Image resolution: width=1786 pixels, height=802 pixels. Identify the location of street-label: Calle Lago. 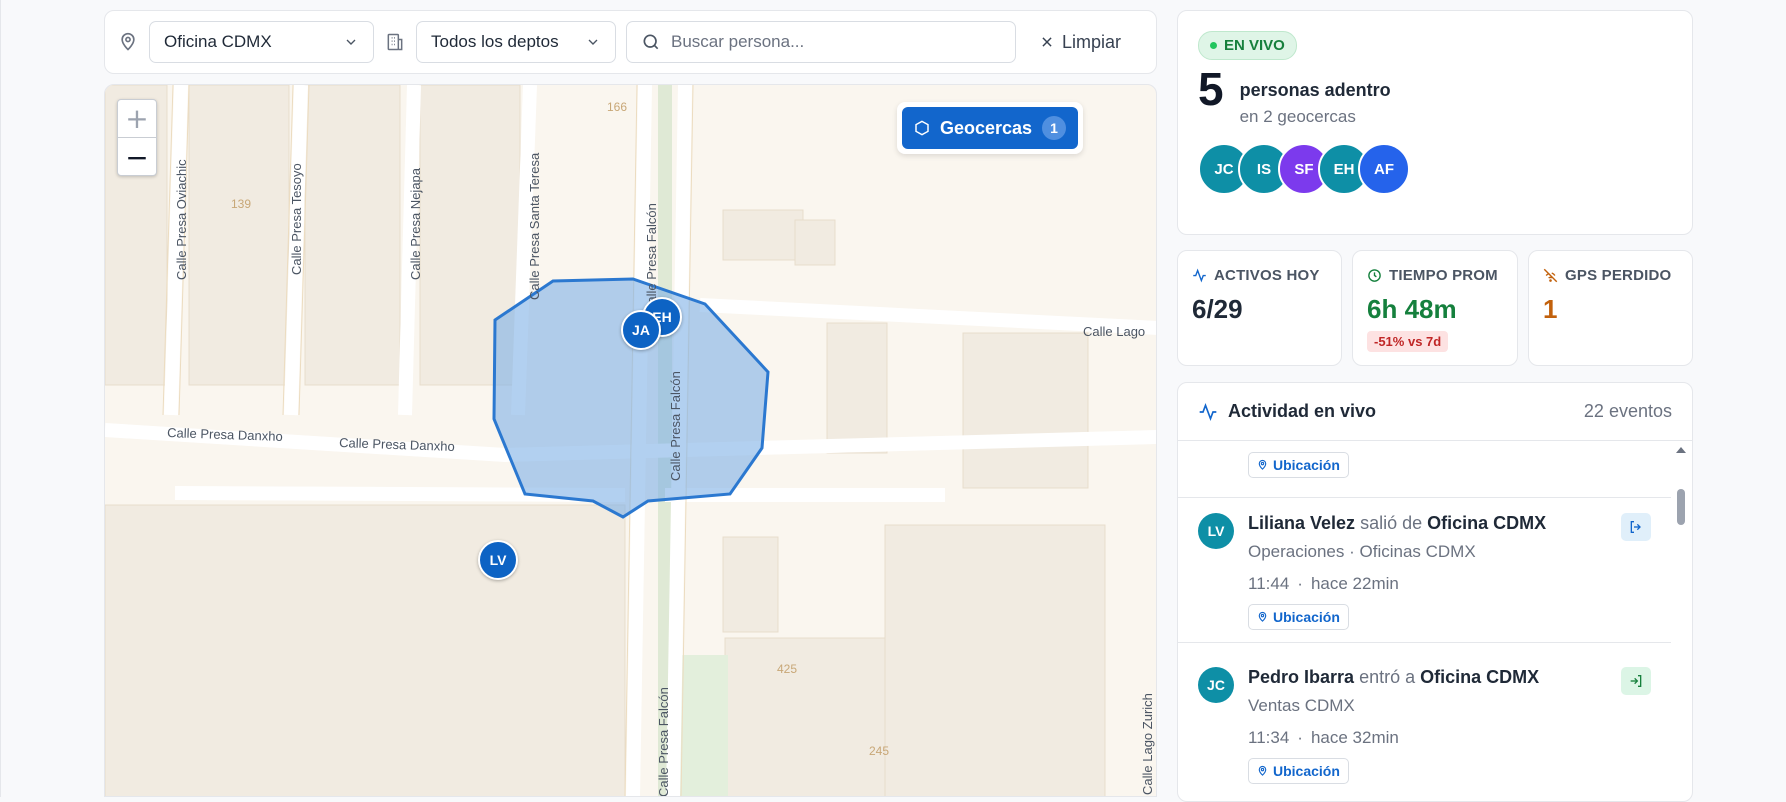
(1114, 331).